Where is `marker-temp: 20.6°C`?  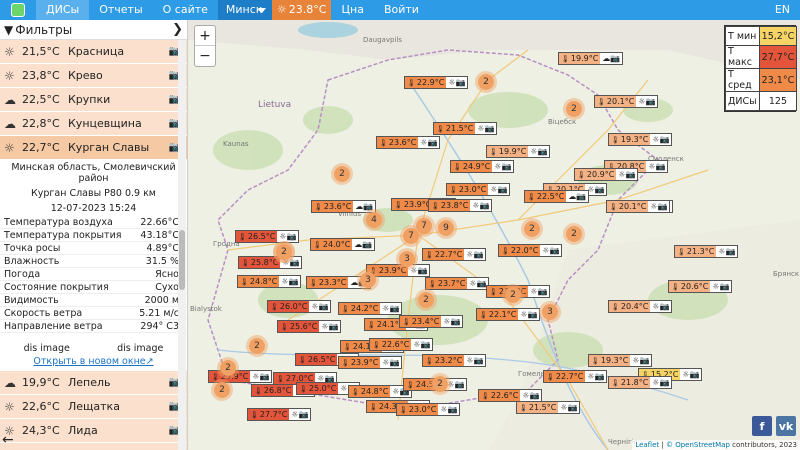
marker-temp: 20.6°C is located at coordinates (690, 286).